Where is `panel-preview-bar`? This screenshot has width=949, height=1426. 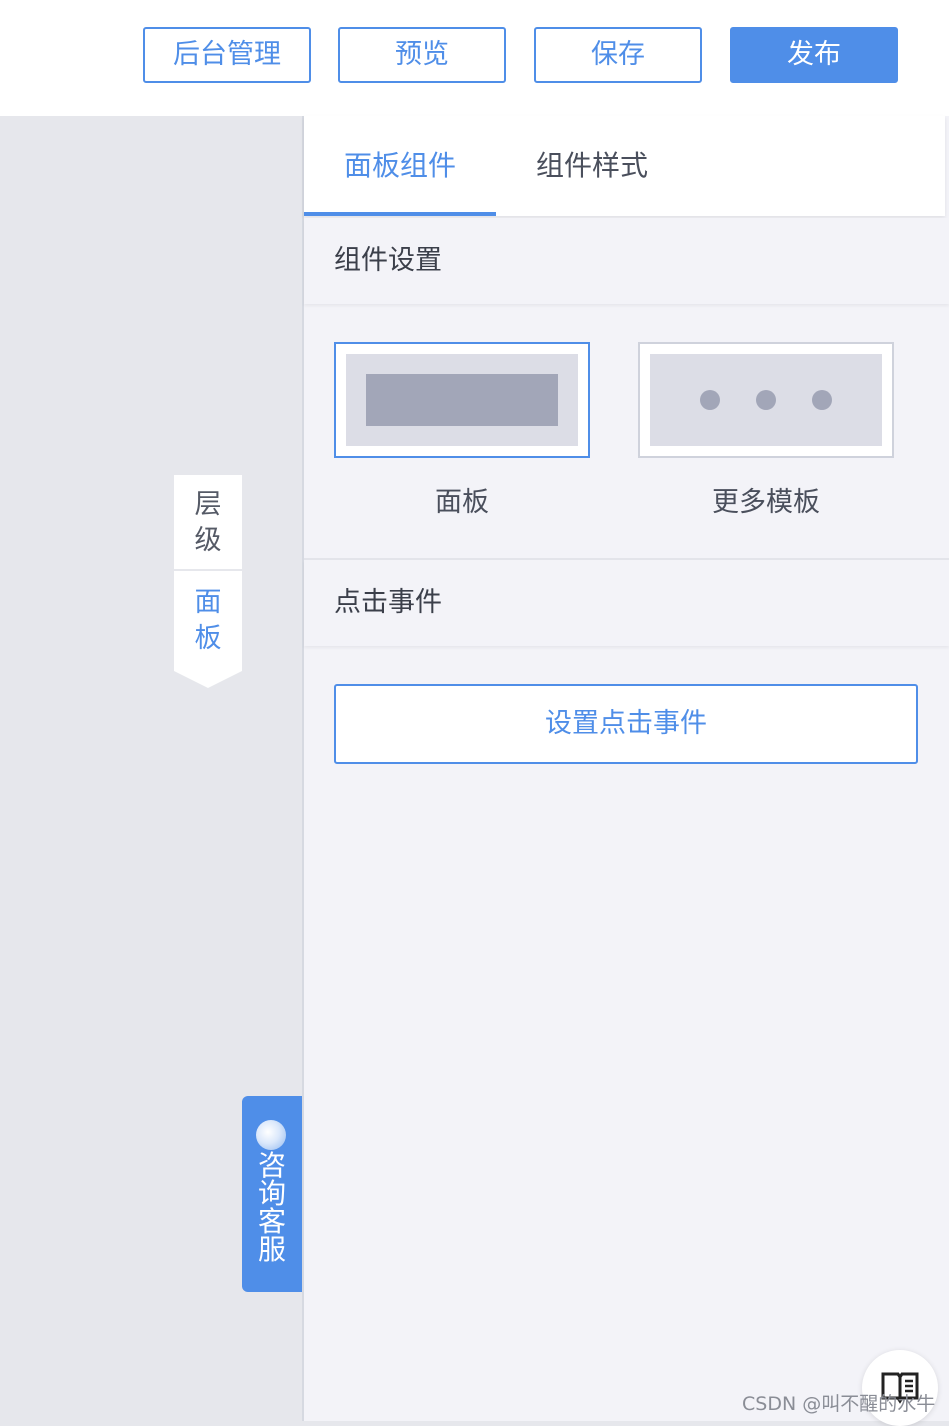
panel-preview-bar is located at coordinates (462, 400).